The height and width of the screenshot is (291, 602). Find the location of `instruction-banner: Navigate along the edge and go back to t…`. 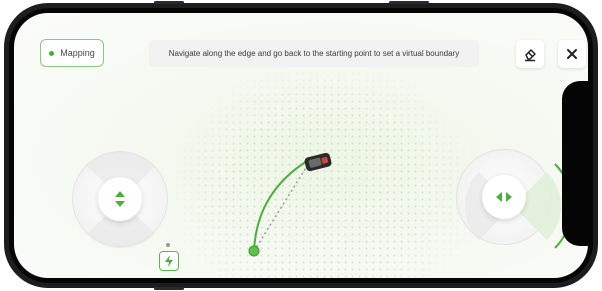

instruction-banner: Navigate along the edge and go back to t… is located at coordinates (314, 53).